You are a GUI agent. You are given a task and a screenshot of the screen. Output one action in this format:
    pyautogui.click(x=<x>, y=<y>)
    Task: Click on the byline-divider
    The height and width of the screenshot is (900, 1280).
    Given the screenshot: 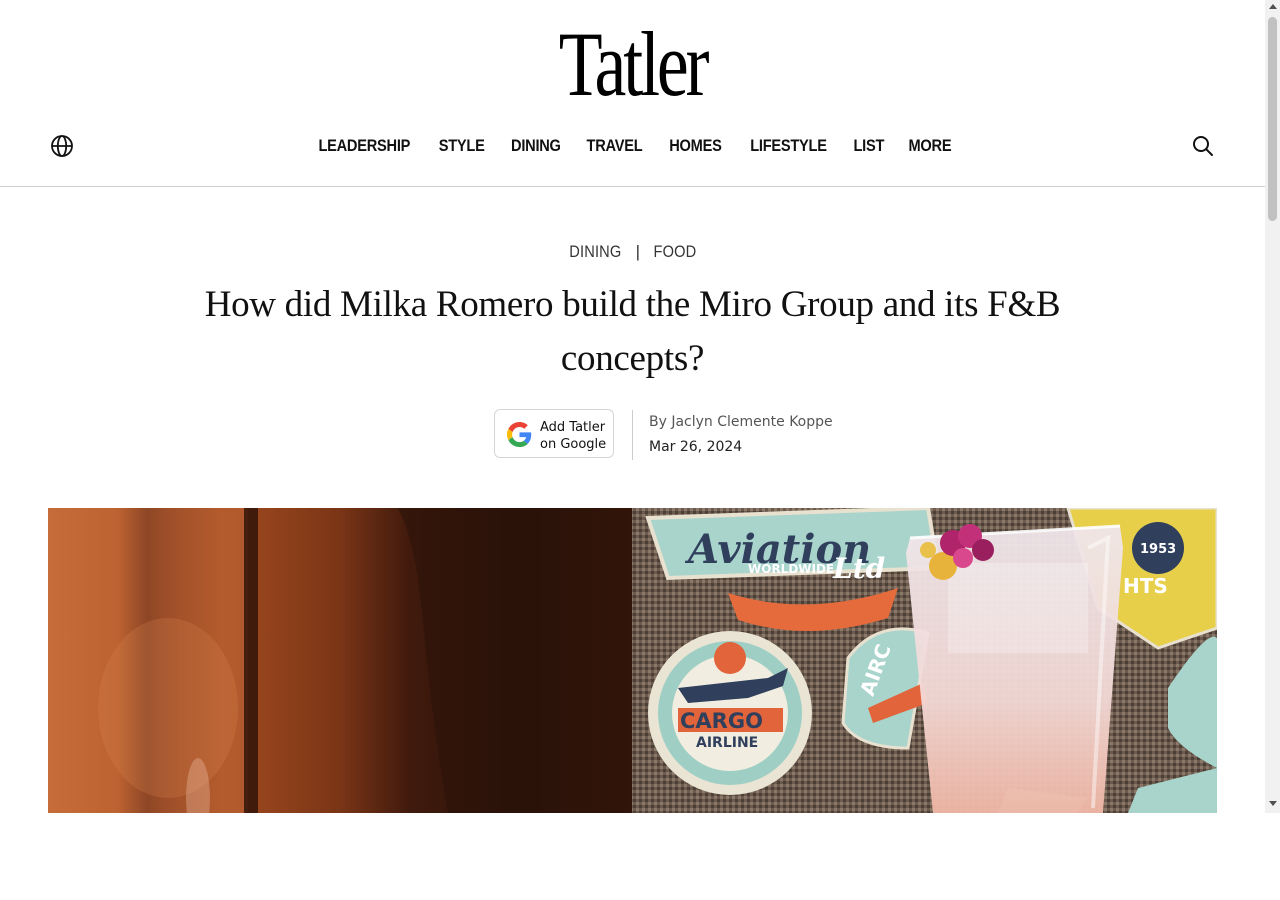 What is the action you would take?
    pyautogui.click(x=632, y=435)
    